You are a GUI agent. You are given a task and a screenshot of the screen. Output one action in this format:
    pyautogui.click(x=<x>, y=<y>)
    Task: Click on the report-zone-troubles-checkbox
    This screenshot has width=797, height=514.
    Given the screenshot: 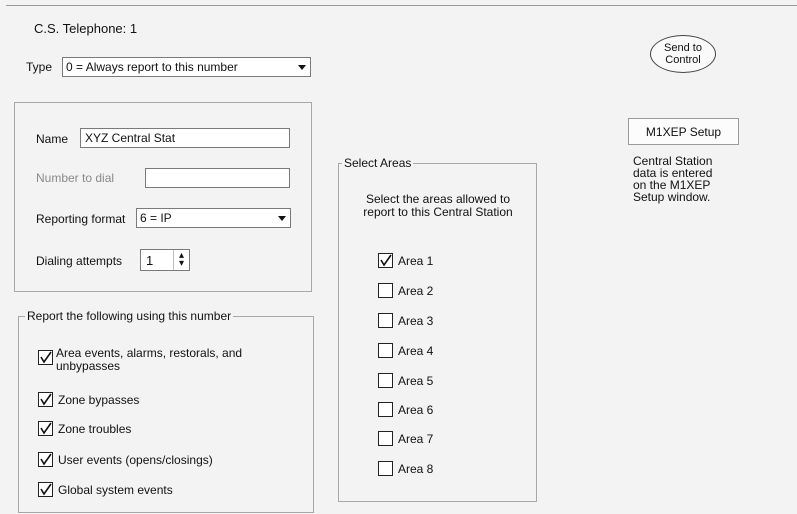 What is the action you would take?
    pyautogui.click(x=45, y=428)
    